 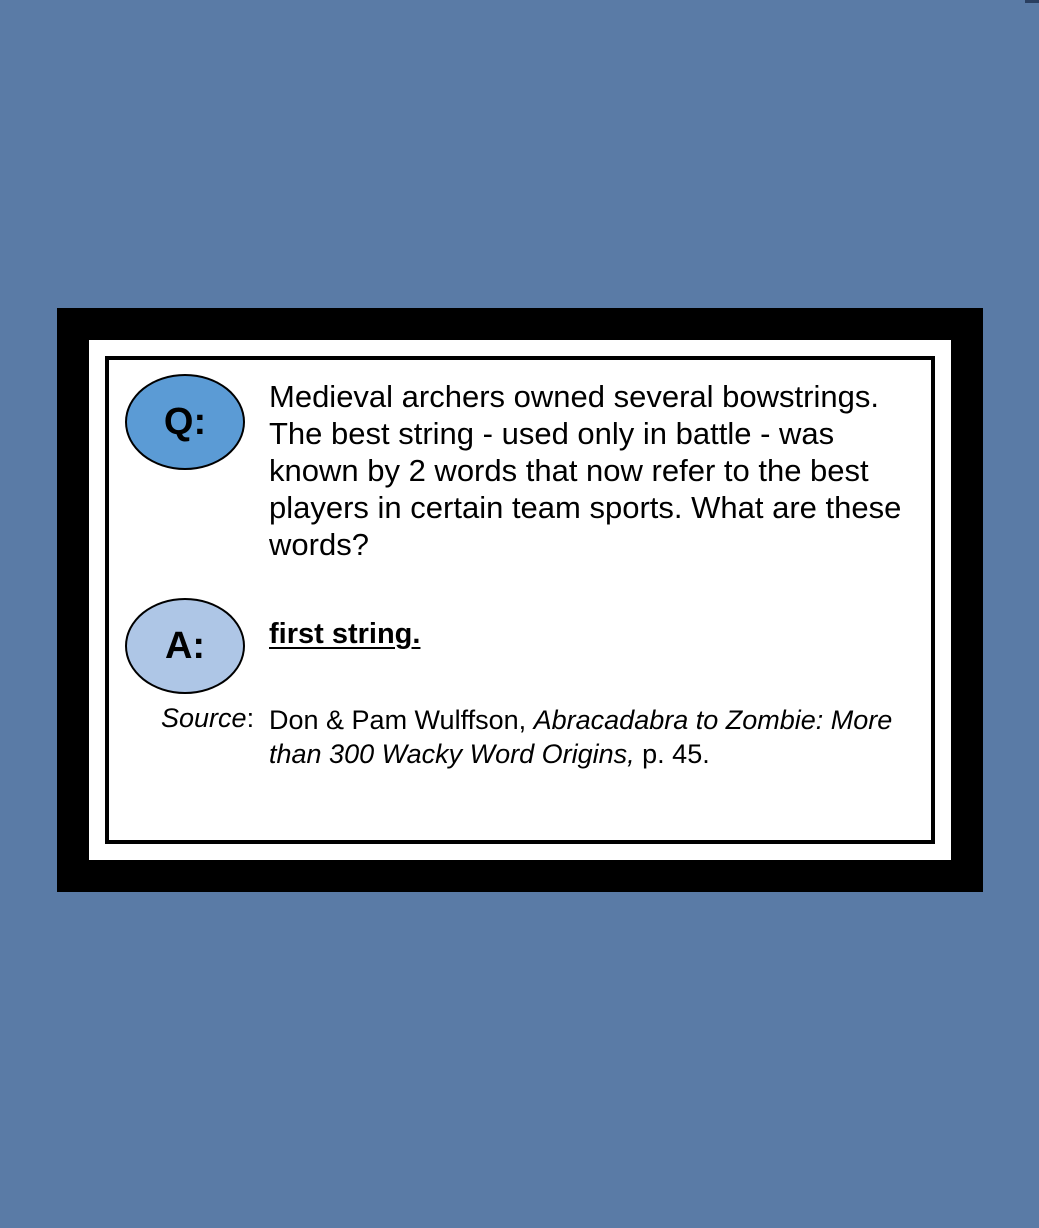 I want to click on answer-badge: A:, so click(x=185, y=646).